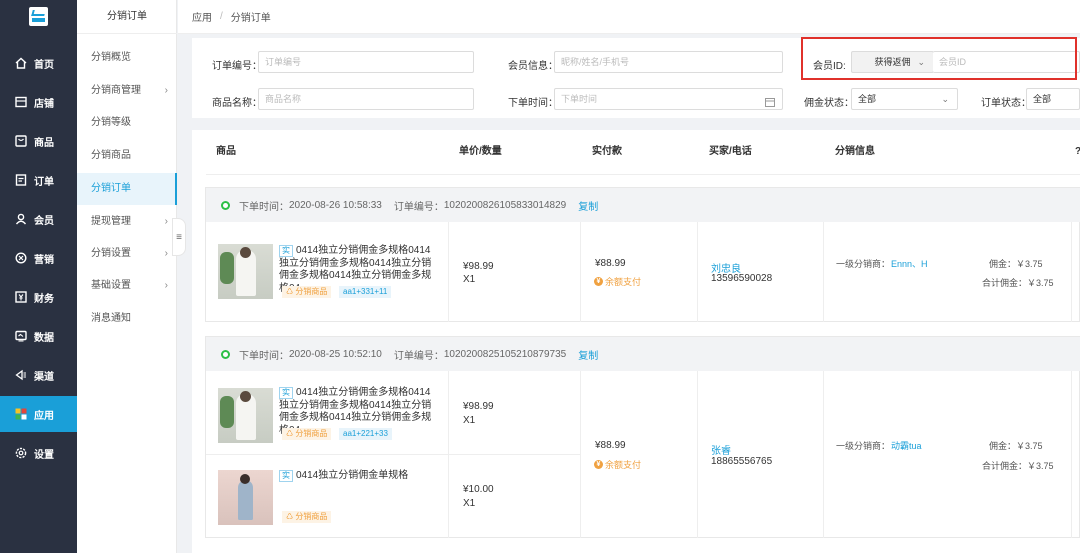 The image size is (1080, 553). I want to click on commission-status-value: 全部, so click(867, 99).